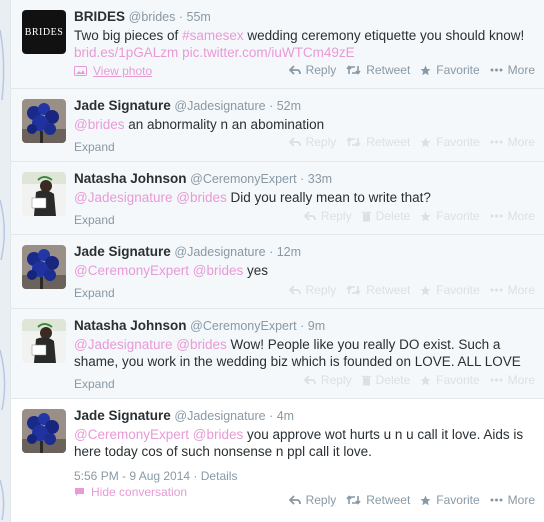 This screenshot has height=522, width=544. Describe the element at coordinates (219, 476) in the screenshot. I see `details-link: Details` at that location.